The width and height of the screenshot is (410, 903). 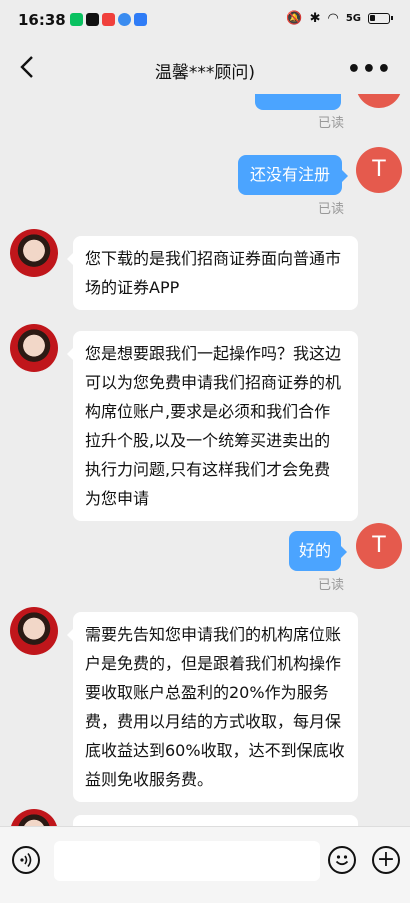 I want to click on my-message-bubble: 还没有注册, so click(x=293, y=175).